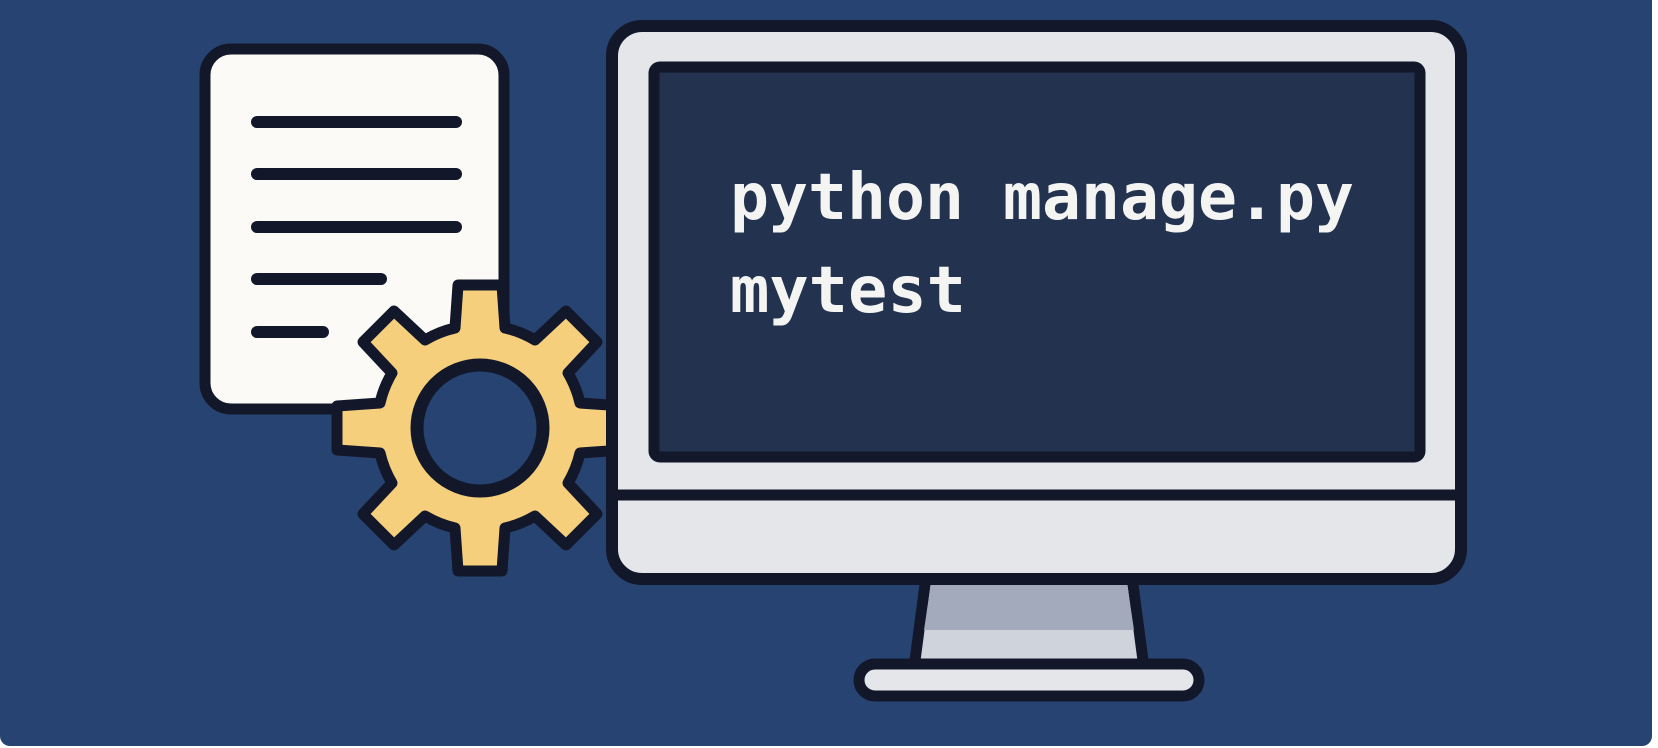 The image size is (1658, 748). I want to click on command-line-2: mytest, so click(848, 291).